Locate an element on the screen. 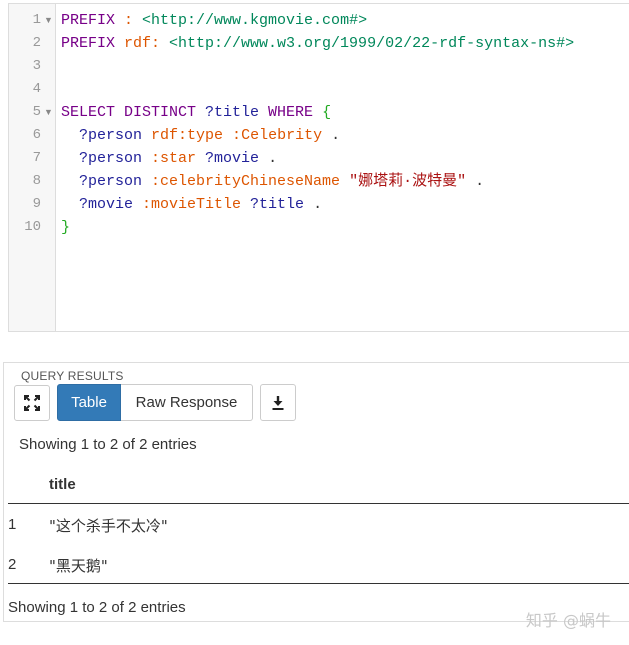  line-number: 4 is located at coordinates (36, 89).